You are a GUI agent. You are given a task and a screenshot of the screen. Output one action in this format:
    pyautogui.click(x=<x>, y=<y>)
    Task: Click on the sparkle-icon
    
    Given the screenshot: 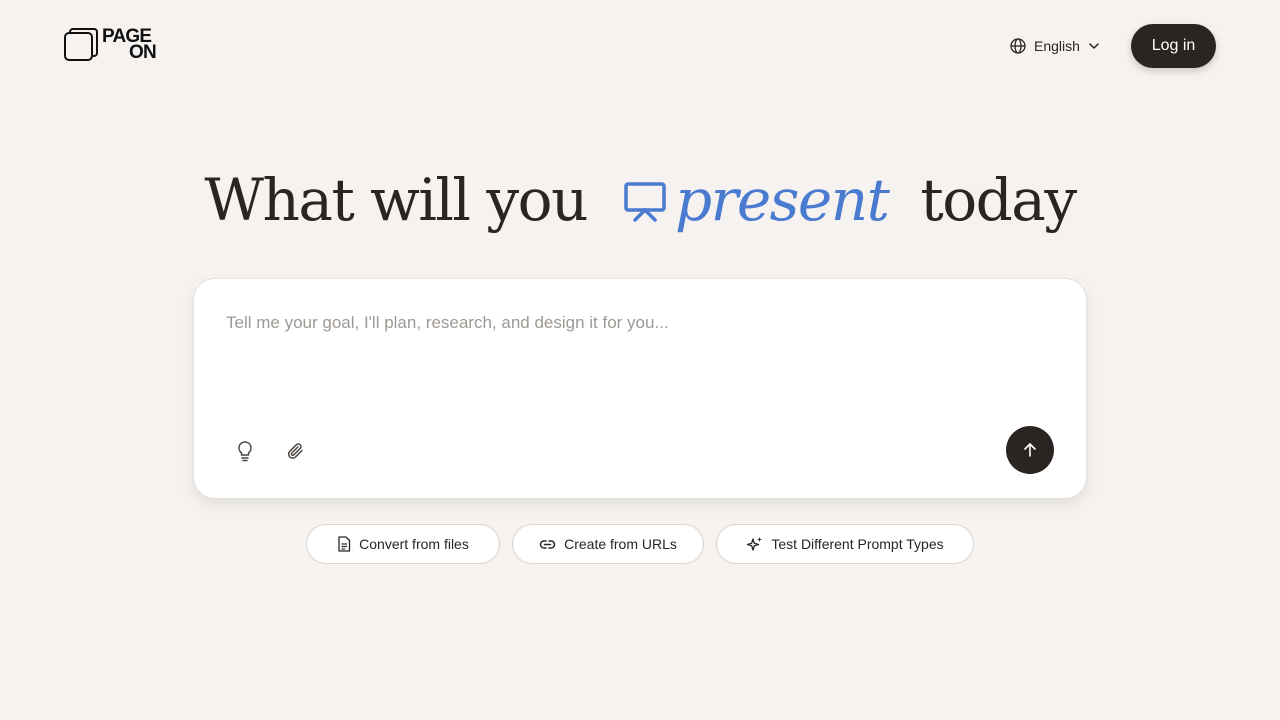 What is the action you would take?
    pyautogui.click(x=755, y=543)
    